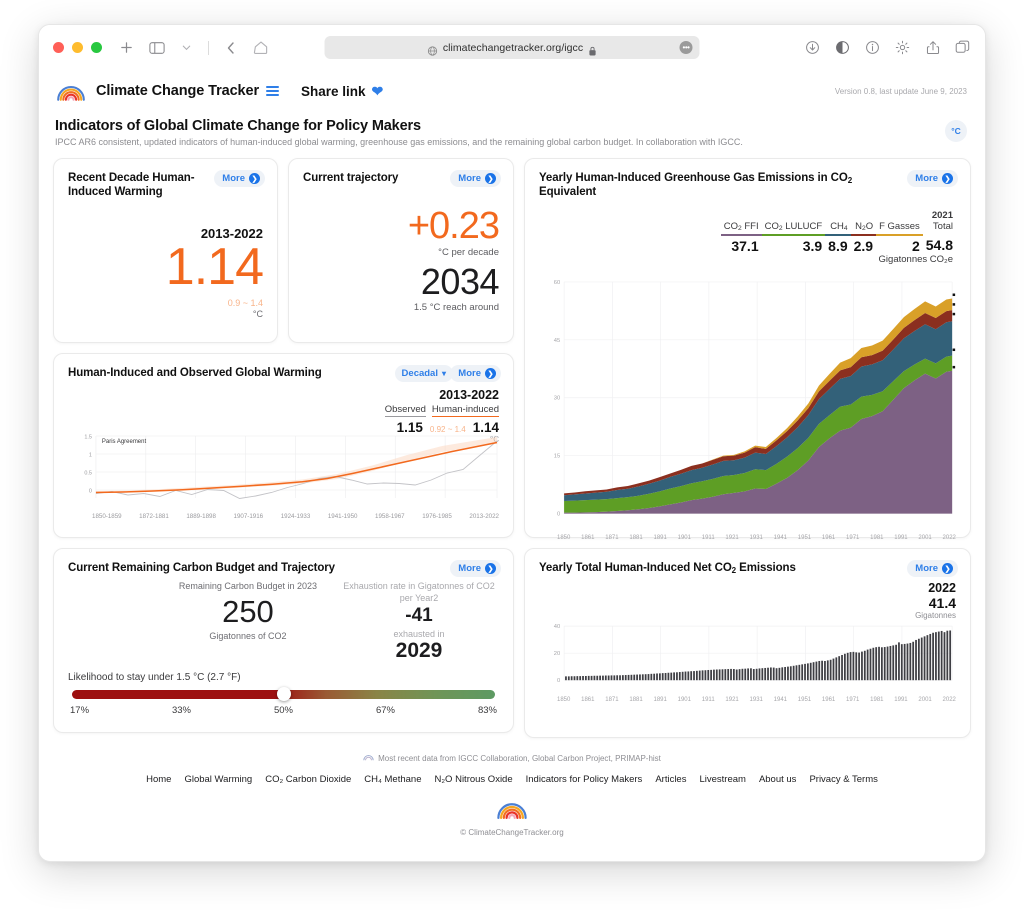  Describe the element at coordinates (557, 627) in the screenshot. I see `svg-text: 40` at that location.